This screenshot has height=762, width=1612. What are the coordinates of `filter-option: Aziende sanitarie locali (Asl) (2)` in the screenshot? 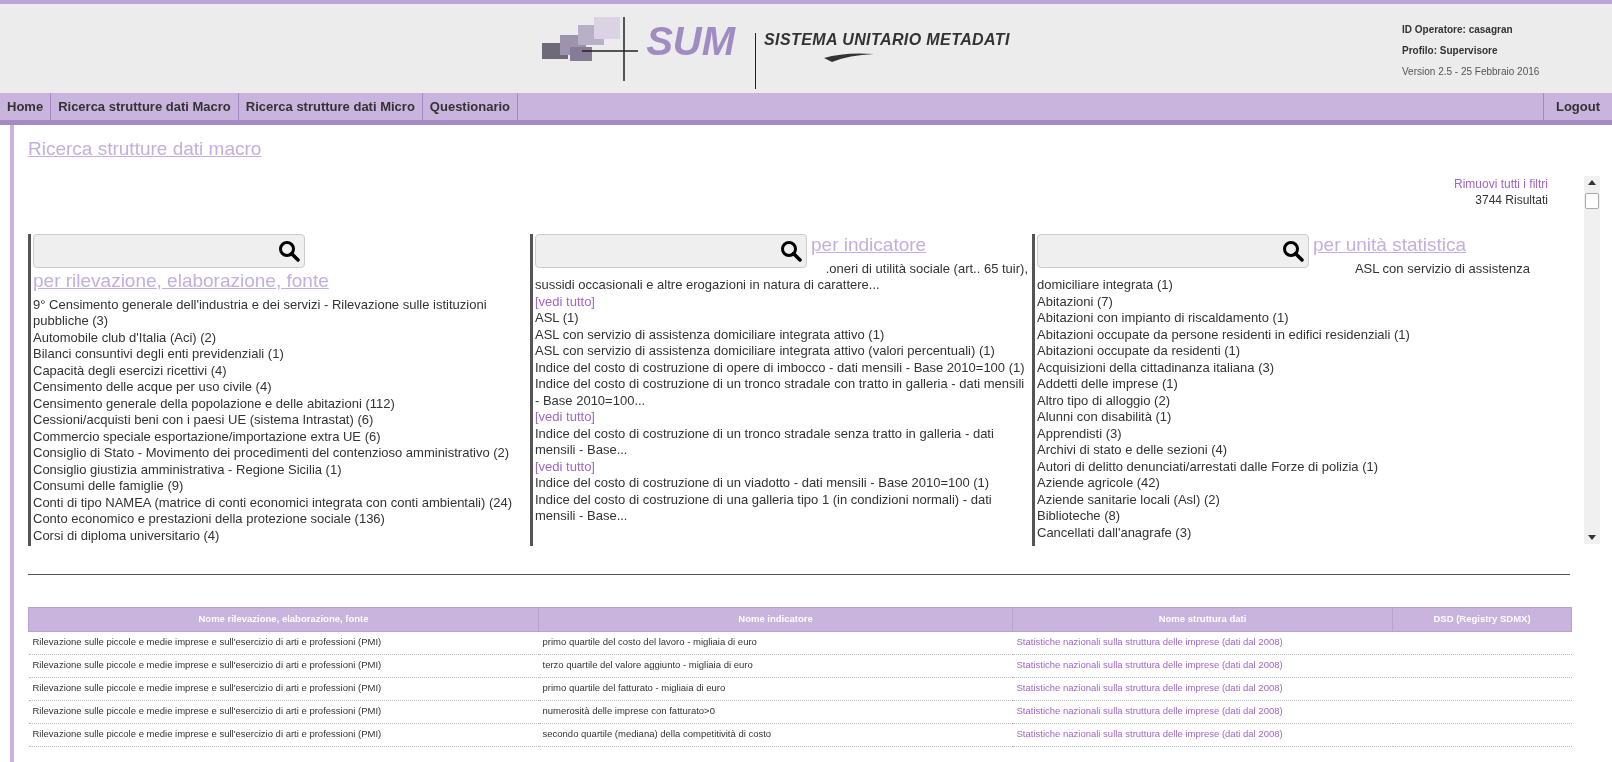 It's located at (1283, 499).